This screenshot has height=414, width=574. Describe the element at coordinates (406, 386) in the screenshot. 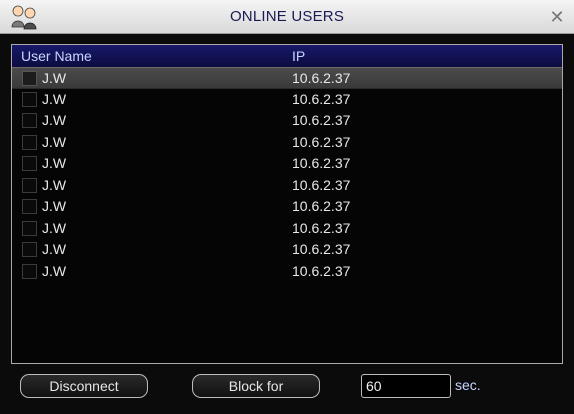

I see `block-seconds-input` at that location.